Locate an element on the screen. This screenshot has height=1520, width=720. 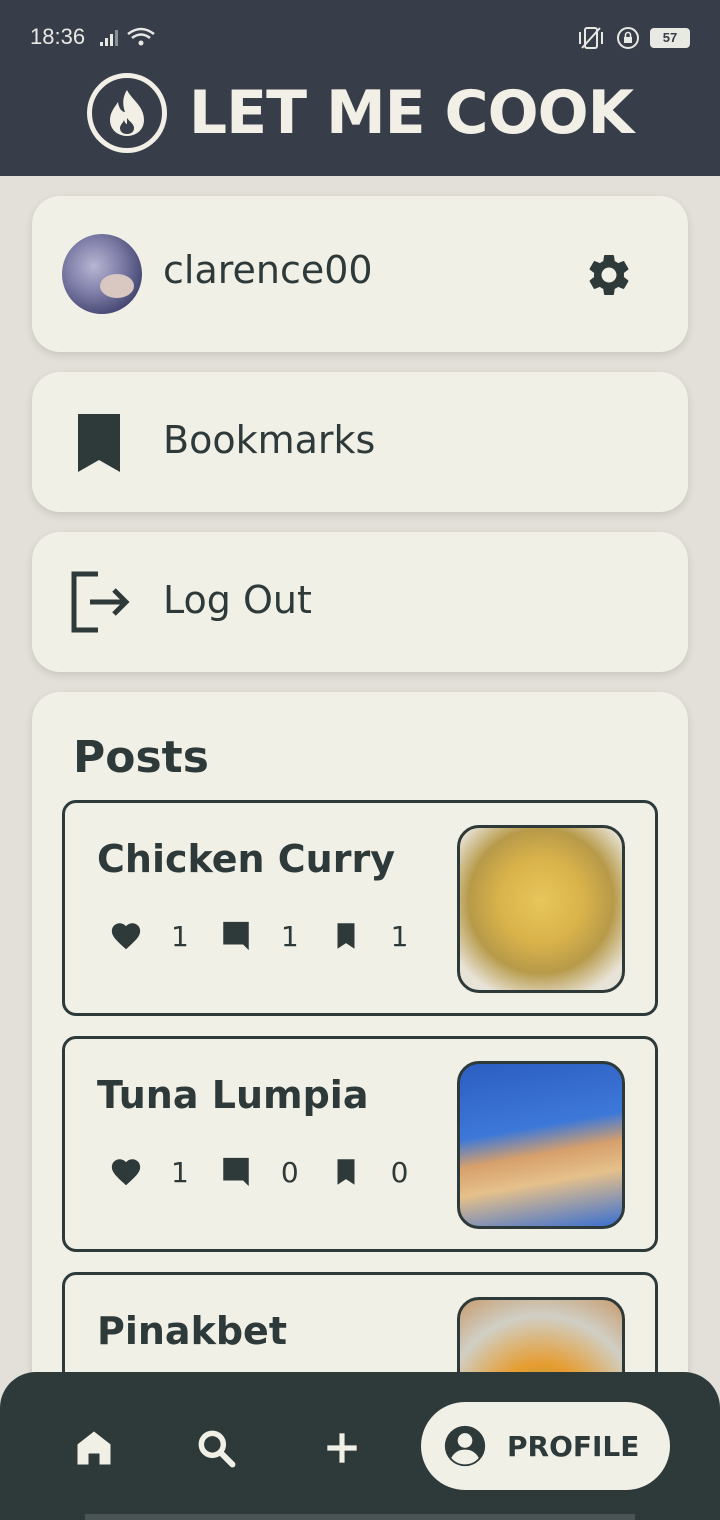
flame-icon is located at coordinates (126, 113).